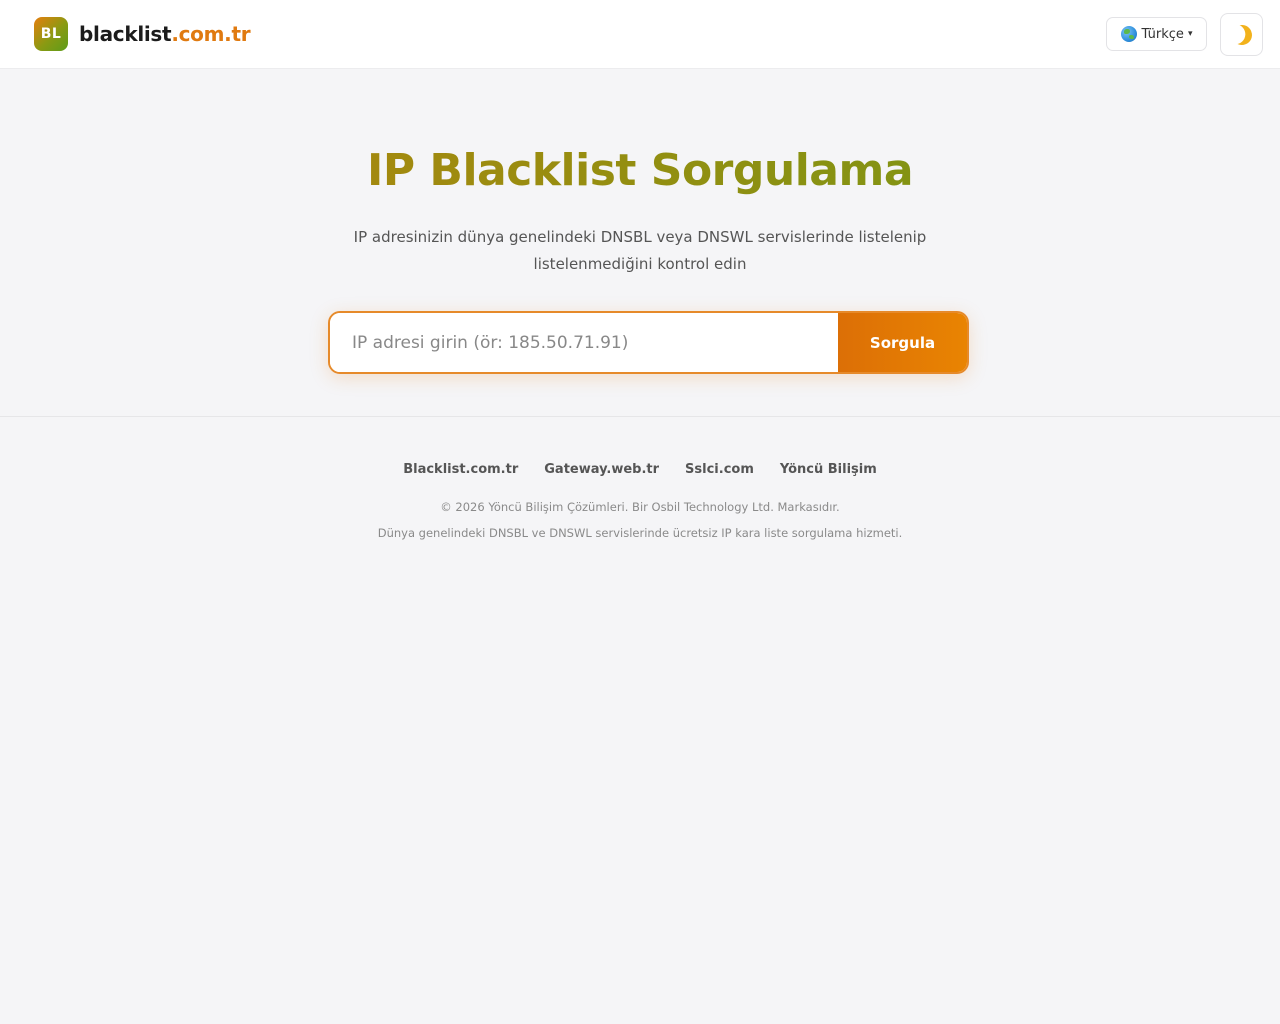 The width and height of the screenshot is (1280, 1024). What do you see at coordinates (640, 170) in the screenshot?
I see `page-title: IP Blacklist Sorgulama` at bounding box center [640, 170].